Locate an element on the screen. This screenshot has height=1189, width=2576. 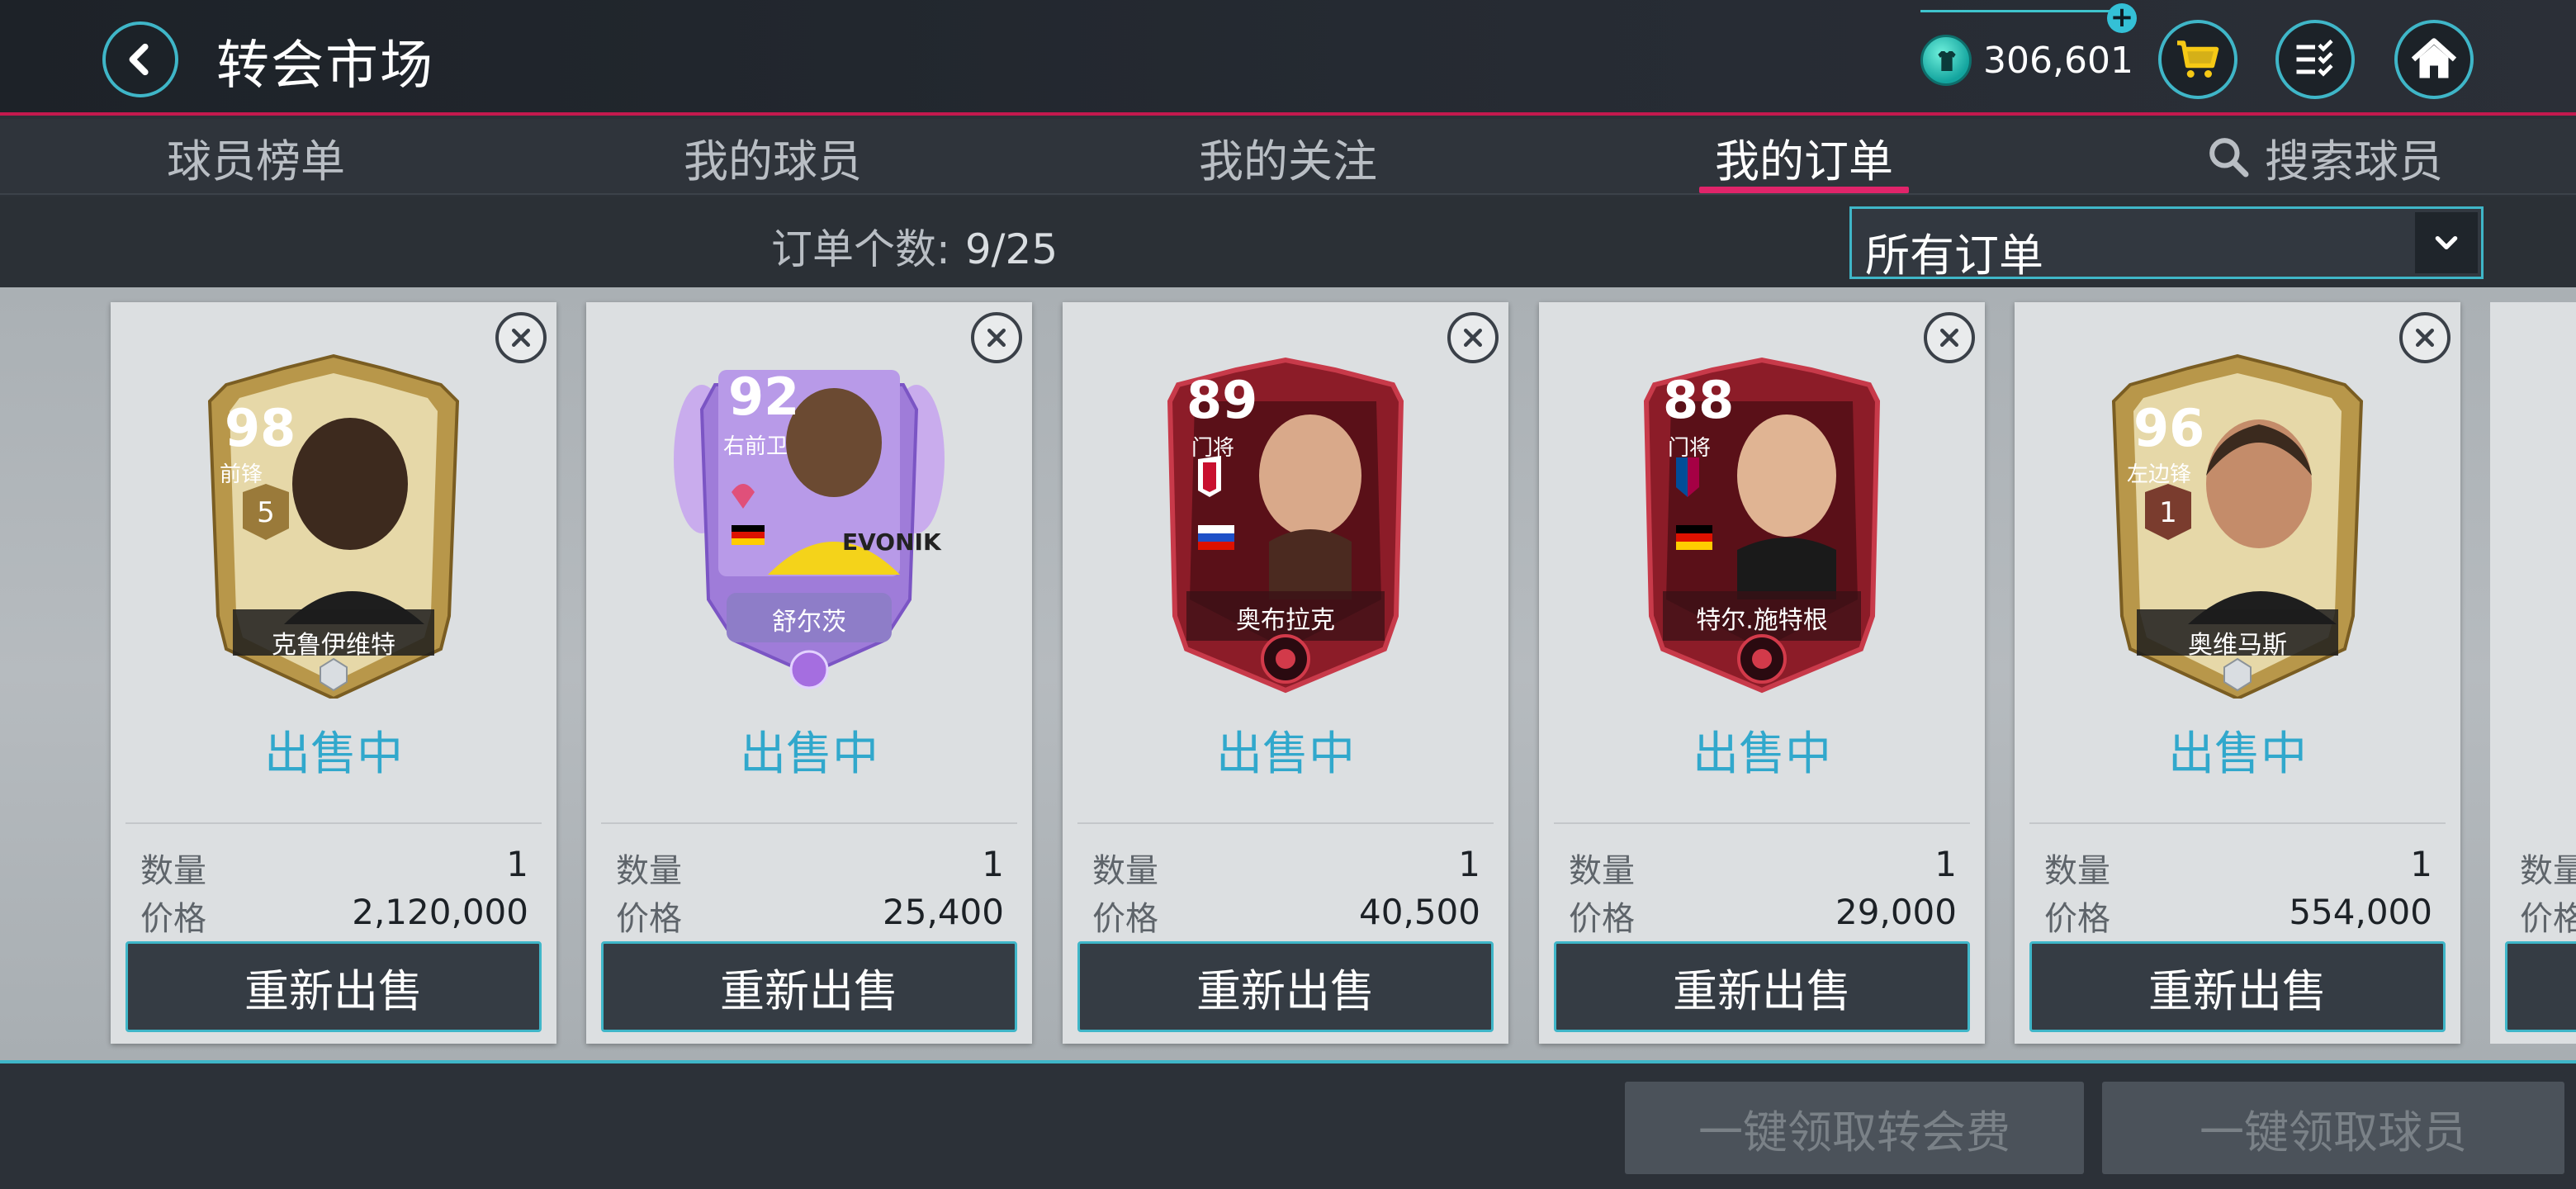
player-card: 89 门将 奥布拉克 is located at coordinates (1285, 525).